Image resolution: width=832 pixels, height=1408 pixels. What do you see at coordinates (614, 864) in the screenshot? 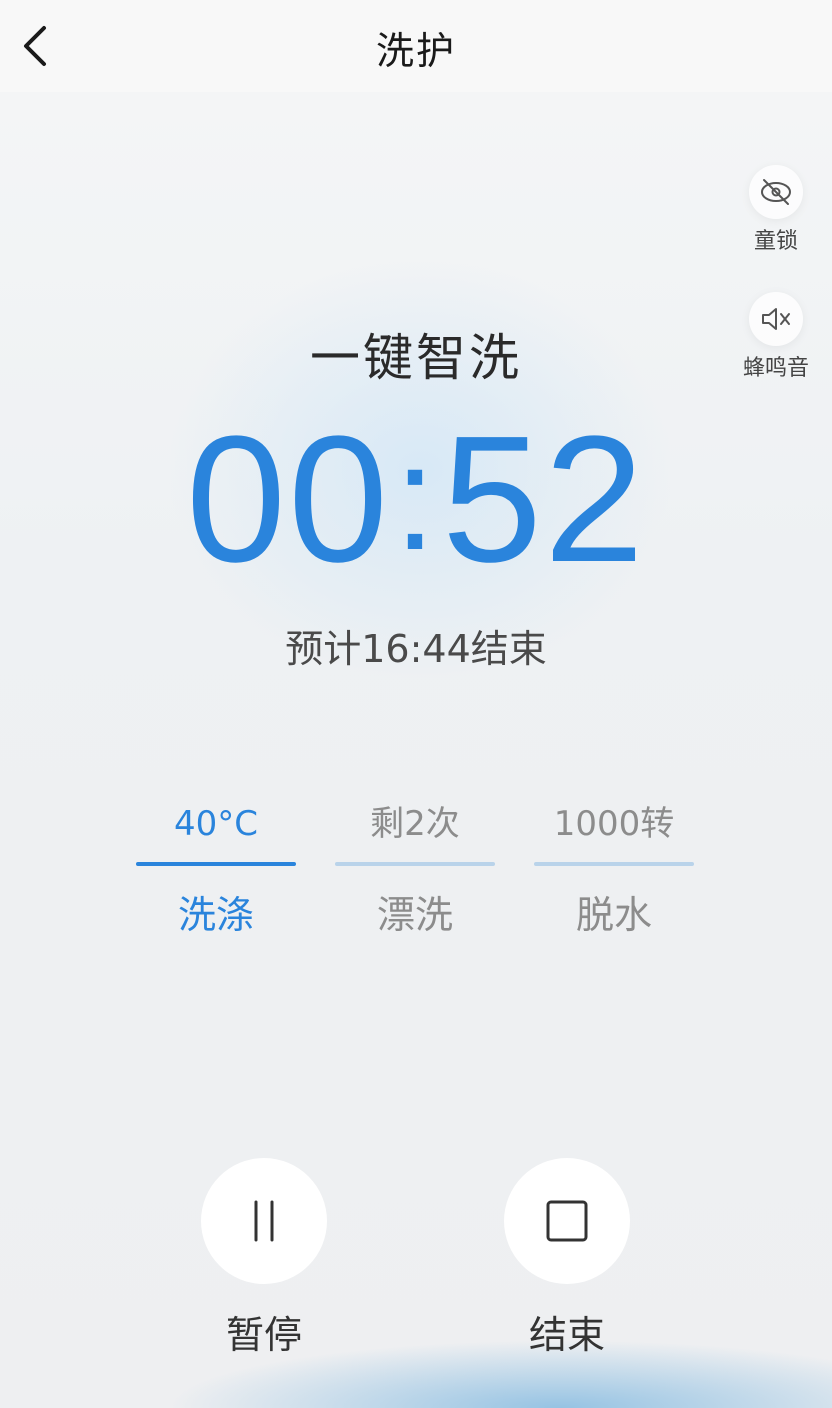
I see `phase-spin-bar` at bounding box center [614, 864].